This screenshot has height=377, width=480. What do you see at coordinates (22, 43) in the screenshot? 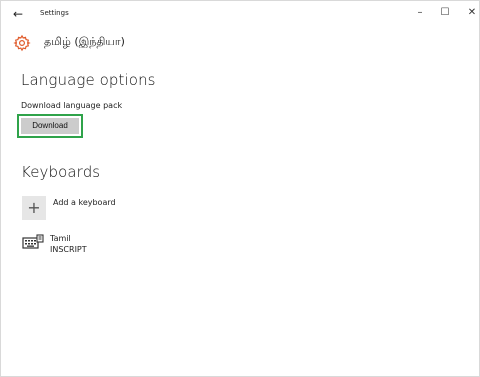
I see `gear-icon` at bounding box center [22, 43].